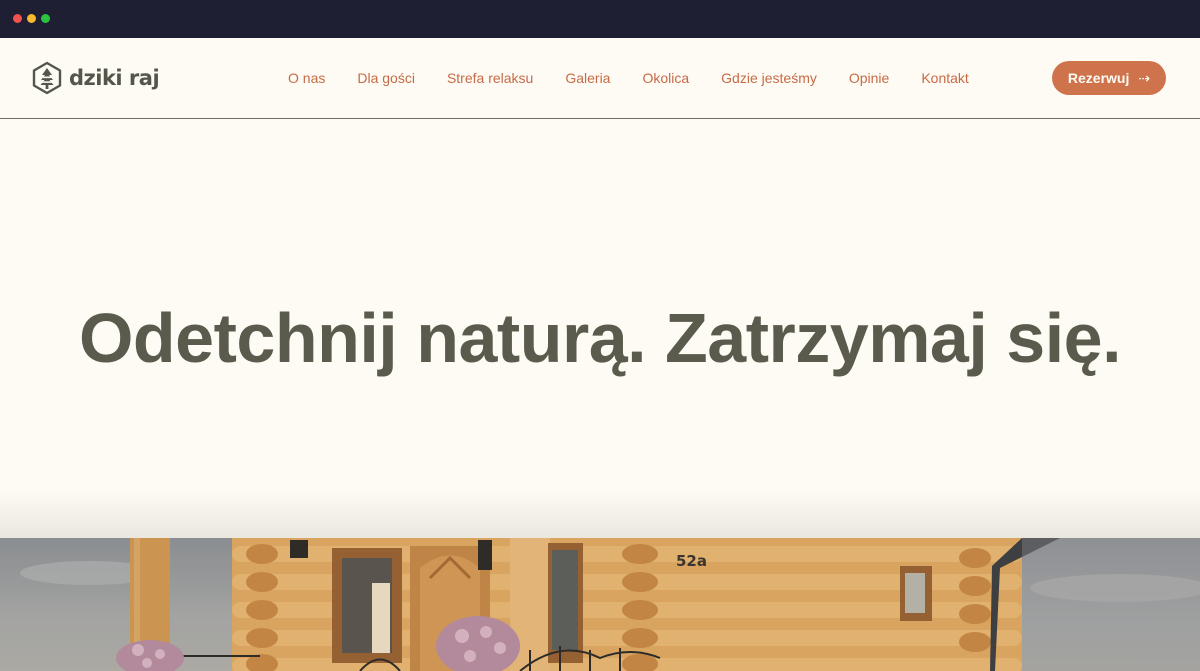 This screenshot has width=1200, height=671. I want to click on nav-item-strefa-relaksu: Strefa relaksu, so click(490, 78).